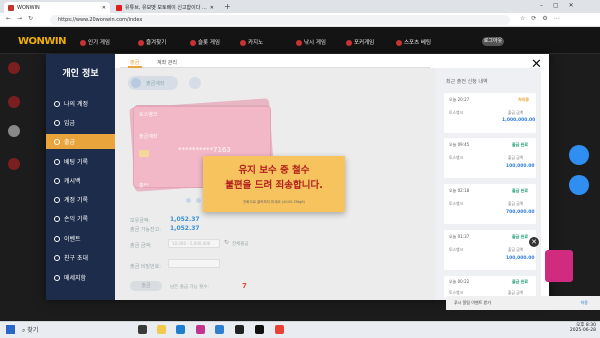 The width and height of the screenshot is (600, 338). I want to click on deposit-icon, so click(57, 122).